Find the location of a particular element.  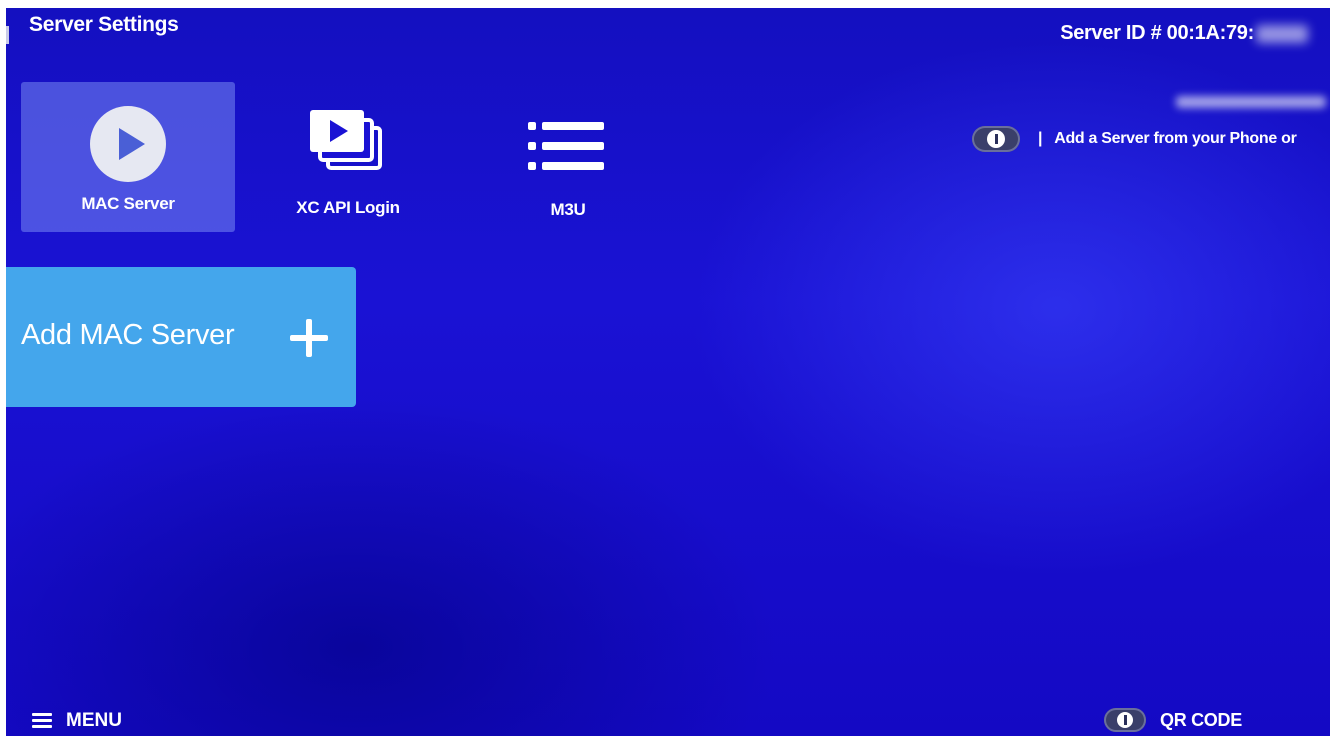

list-icon is located at coordinates (566, 146).